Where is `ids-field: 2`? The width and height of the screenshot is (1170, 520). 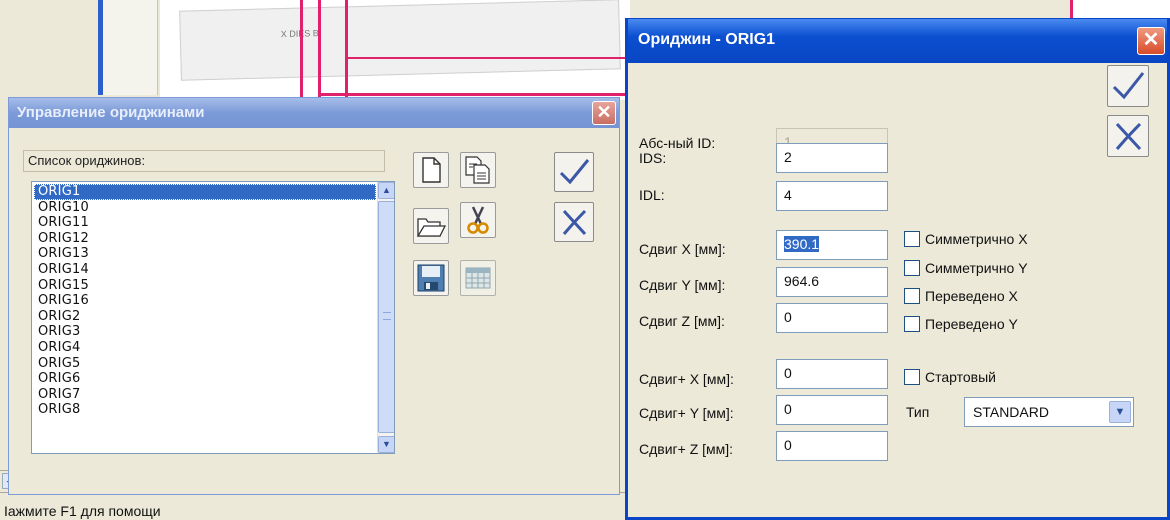
ids-field: 2 is located at coordinates (832, 158).